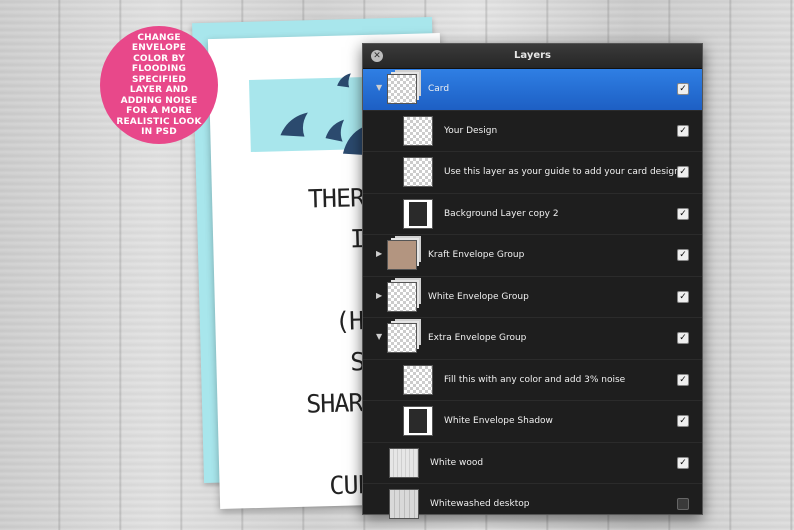 The height and width of the screenshot is (530, 794). Describe the element at coordinates (532, 131) in the screenshot. I see `layer-row-your-design: Your Design ✓` at that location.